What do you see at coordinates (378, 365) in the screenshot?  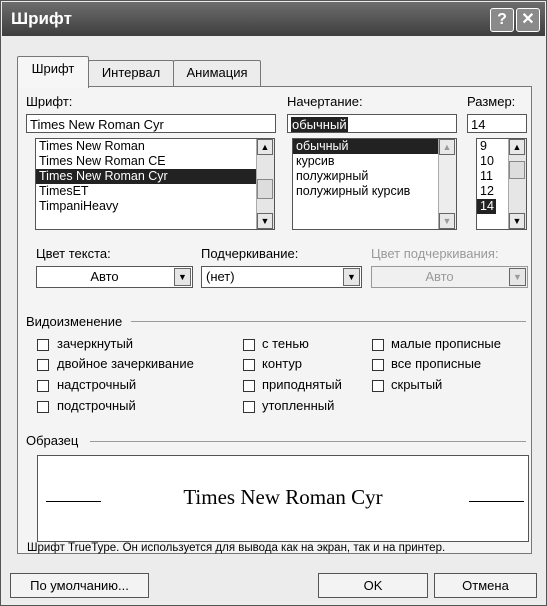 I see `all-caps-checkbox` at bounding box center [378, 365].